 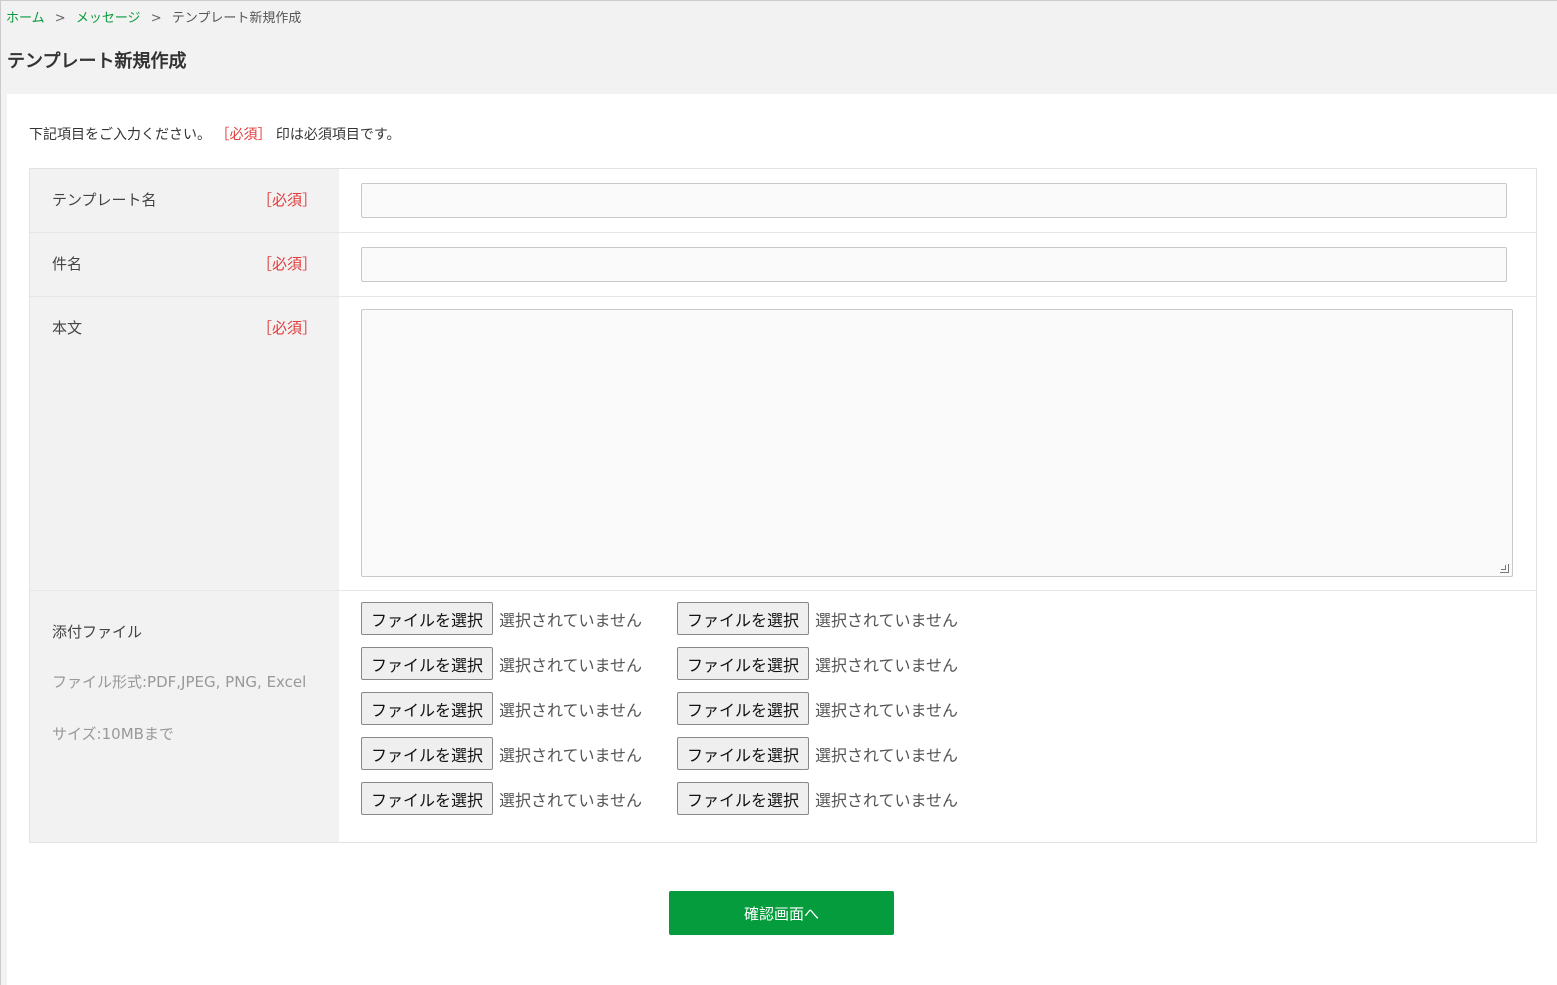 I want to click on template-name-input, so click(x=934, y=200).